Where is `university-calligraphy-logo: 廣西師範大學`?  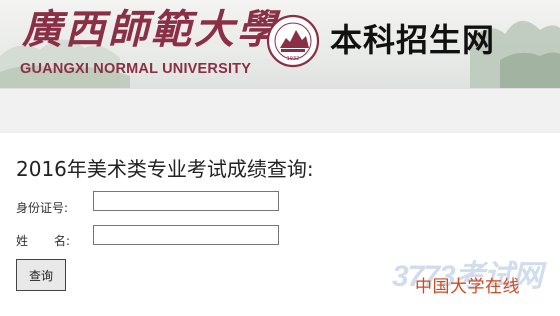 university-calligraphy-logo: 廣西師範大學 is located at coordinates (151, 29).